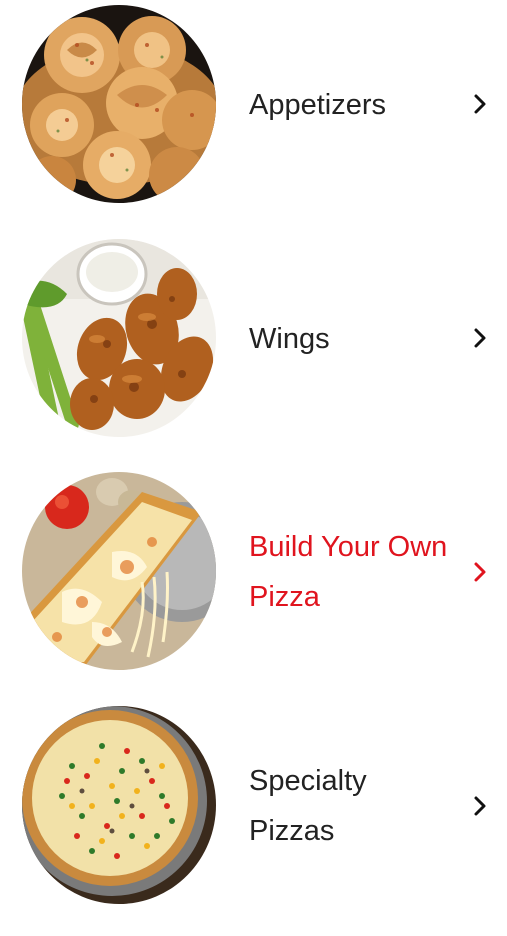  What do you see at coordinates (119, 338) in the screenshot?
I see `chicken-wings-image` at bounding box center [119, 338].